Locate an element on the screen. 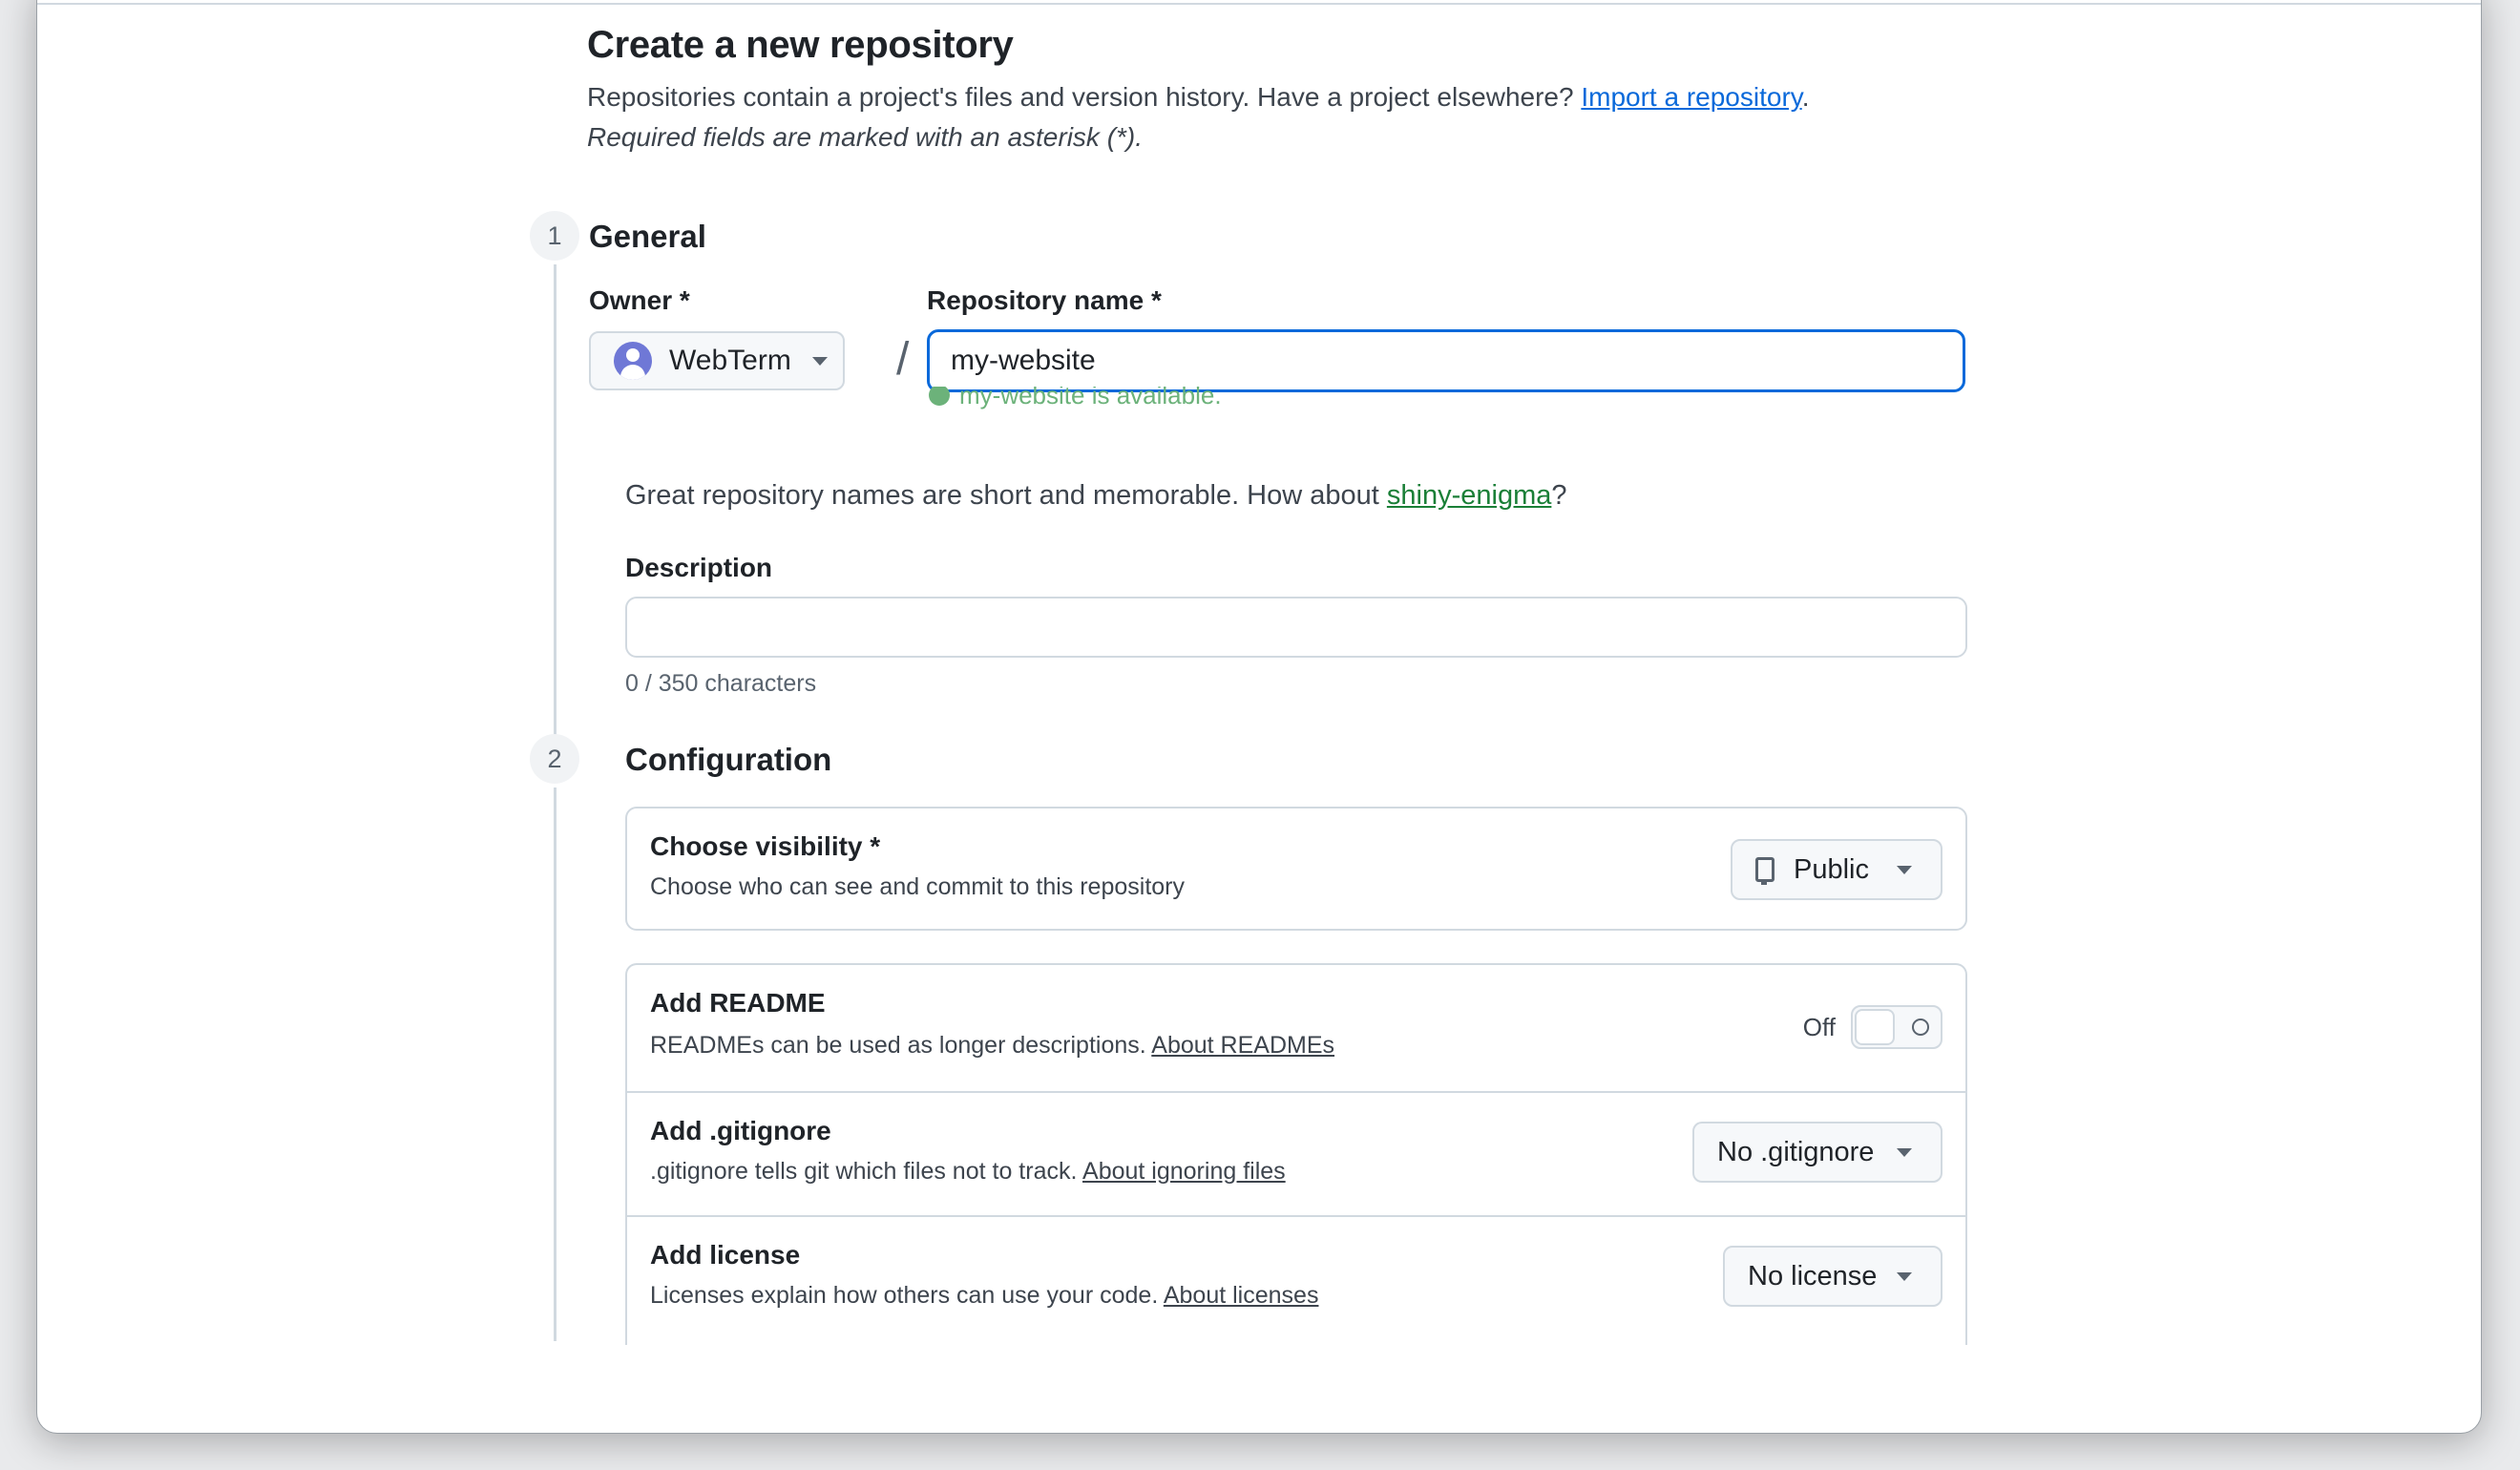 This screenshot has height=1470, width=2520. description-input is located at coordinates (1296, 627).